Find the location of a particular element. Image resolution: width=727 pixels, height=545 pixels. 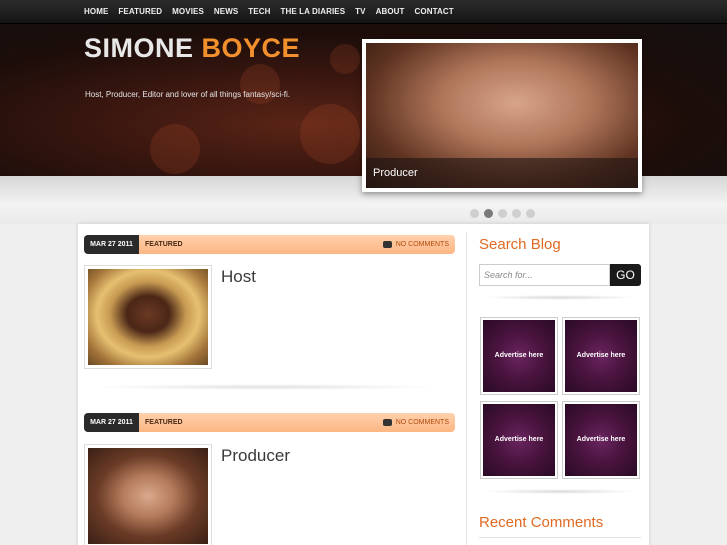

nav-about: ABOUT is located at coordinates (390, 12).